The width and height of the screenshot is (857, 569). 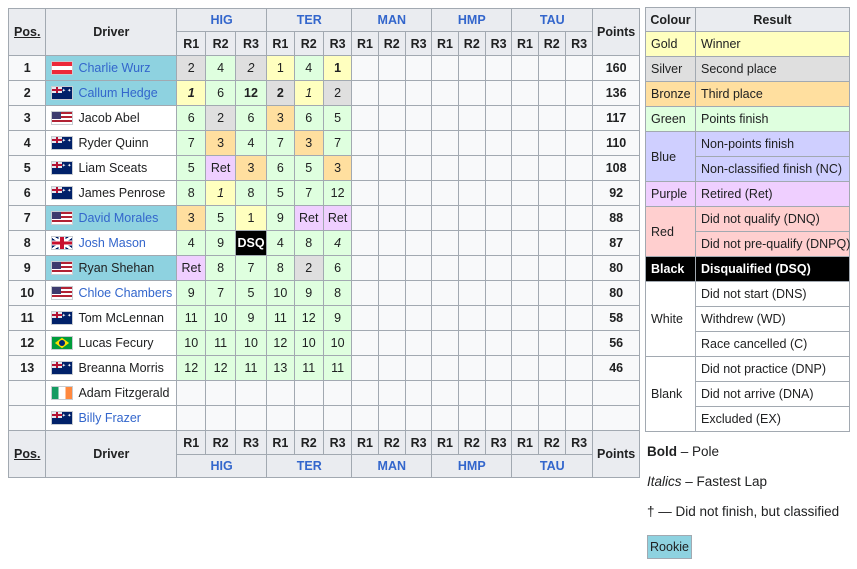 What do you see at coordinates (724, 481) in the screenshot?
I see `note-italic-text: – Fastest Lap` at bounding box center [724, 481].